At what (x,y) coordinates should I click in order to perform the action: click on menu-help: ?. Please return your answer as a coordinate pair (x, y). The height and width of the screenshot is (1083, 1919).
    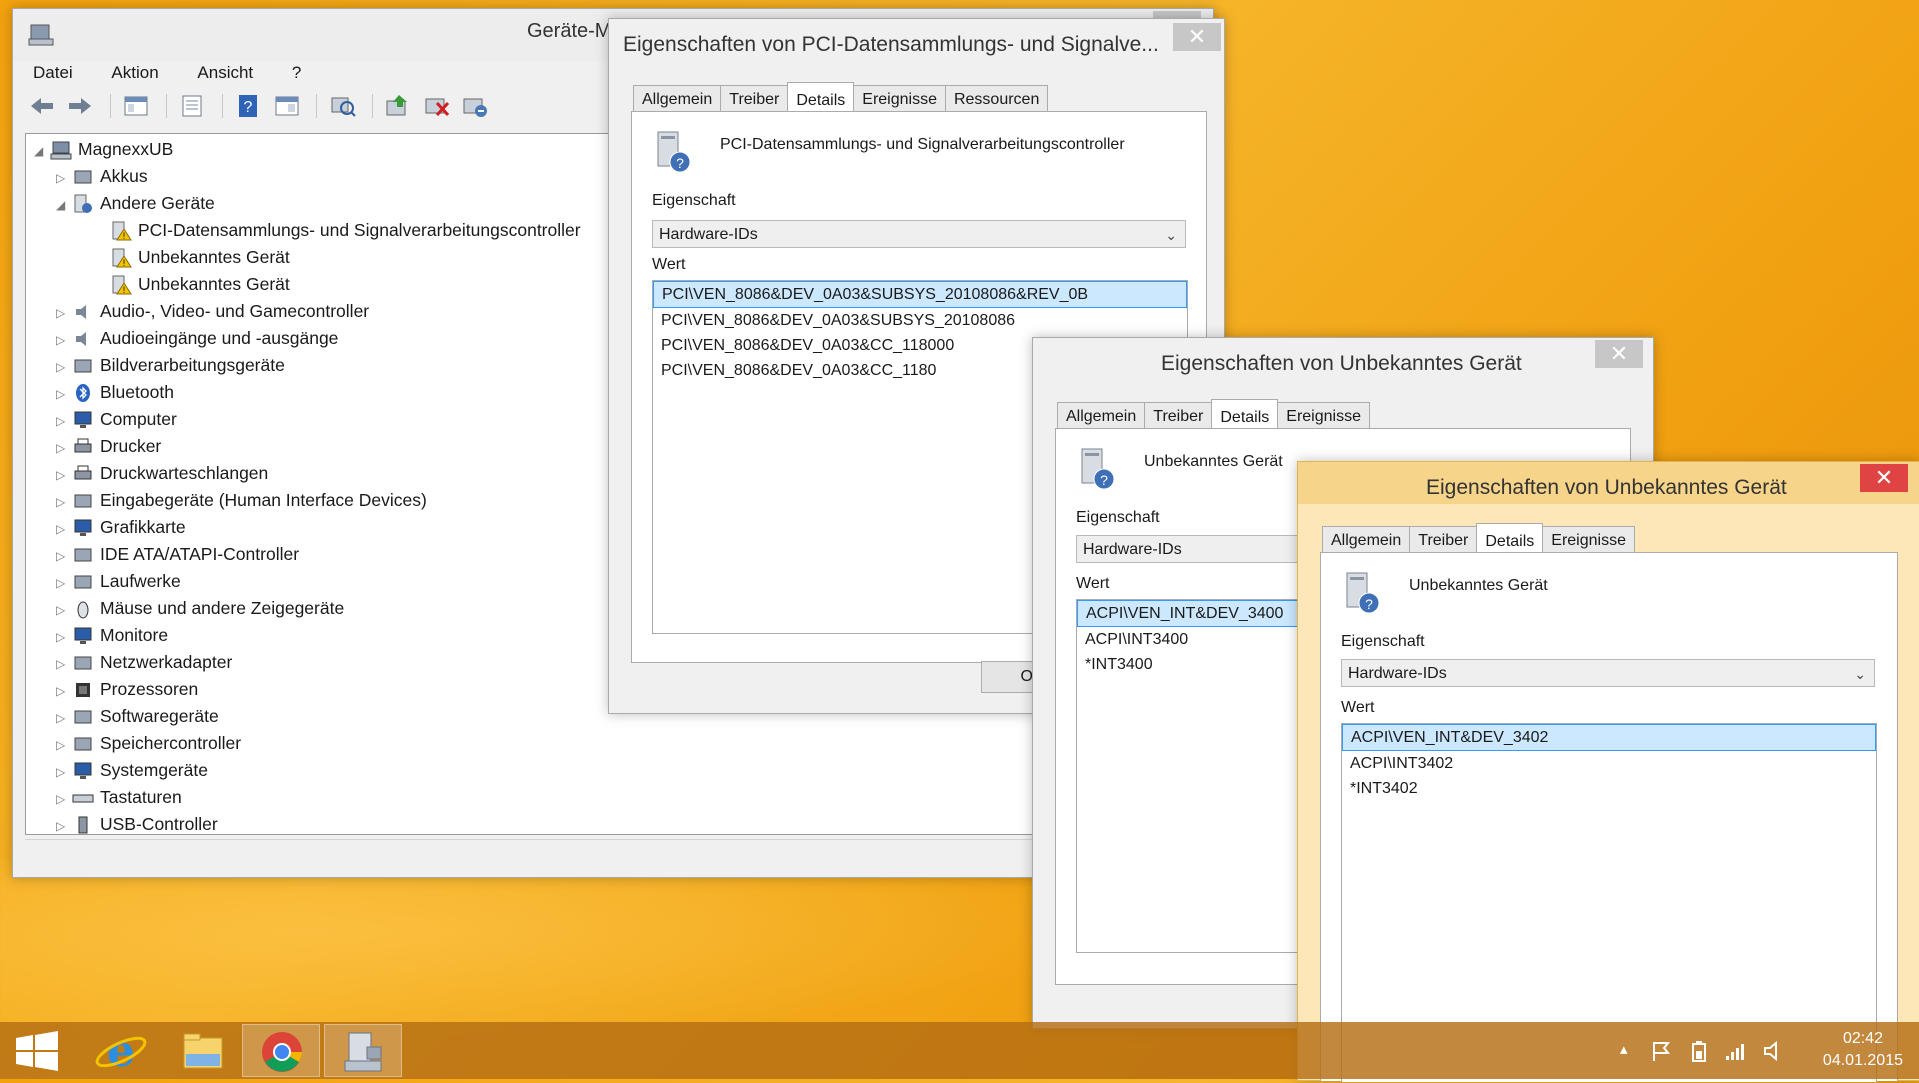
    Looking at the image, I should click on (296, 73).